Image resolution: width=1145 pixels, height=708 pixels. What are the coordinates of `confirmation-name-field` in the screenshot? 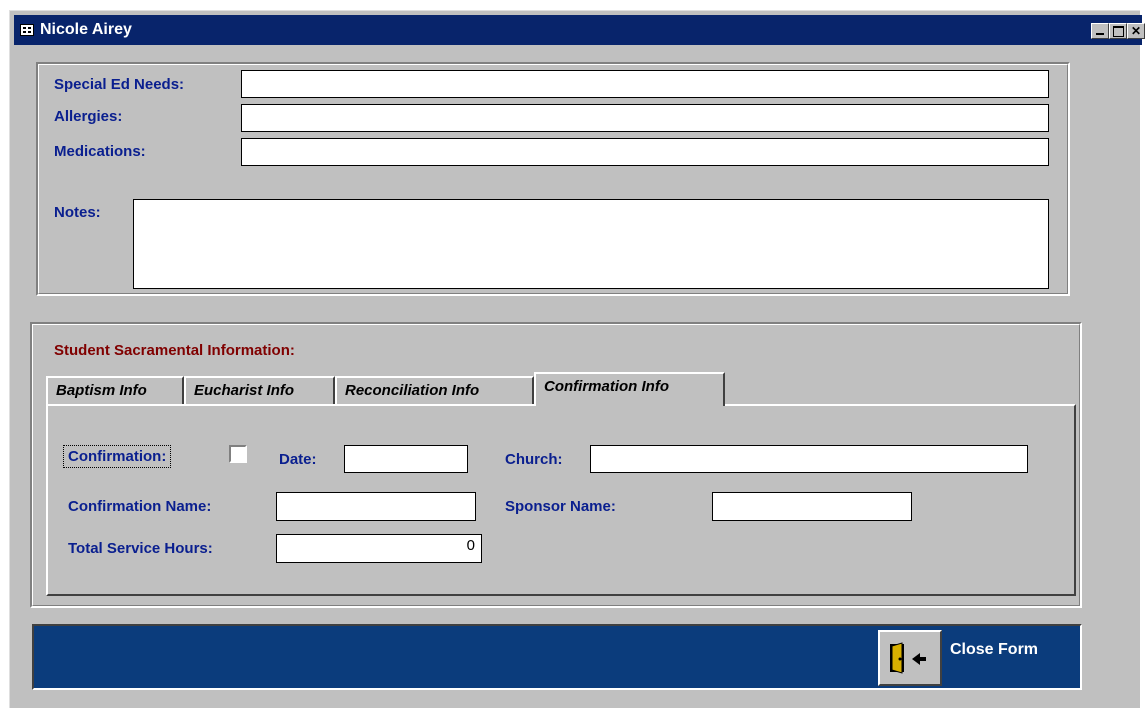 It's located at (376, 506).